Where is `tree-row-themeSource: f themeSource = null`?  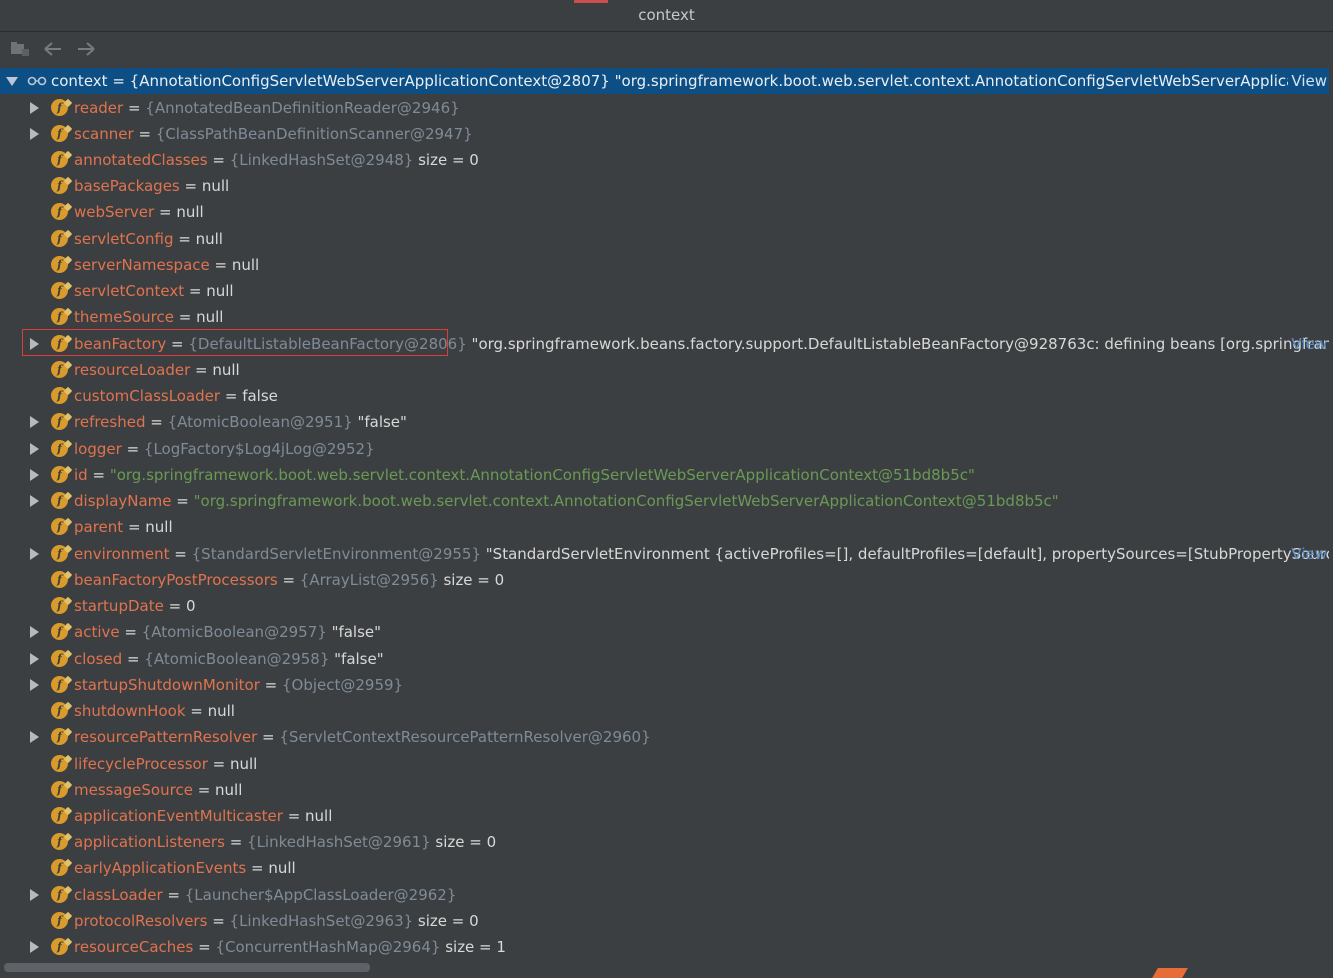 tree-row-themeSource: f themeSource = null is located at coordinates (666, 317).